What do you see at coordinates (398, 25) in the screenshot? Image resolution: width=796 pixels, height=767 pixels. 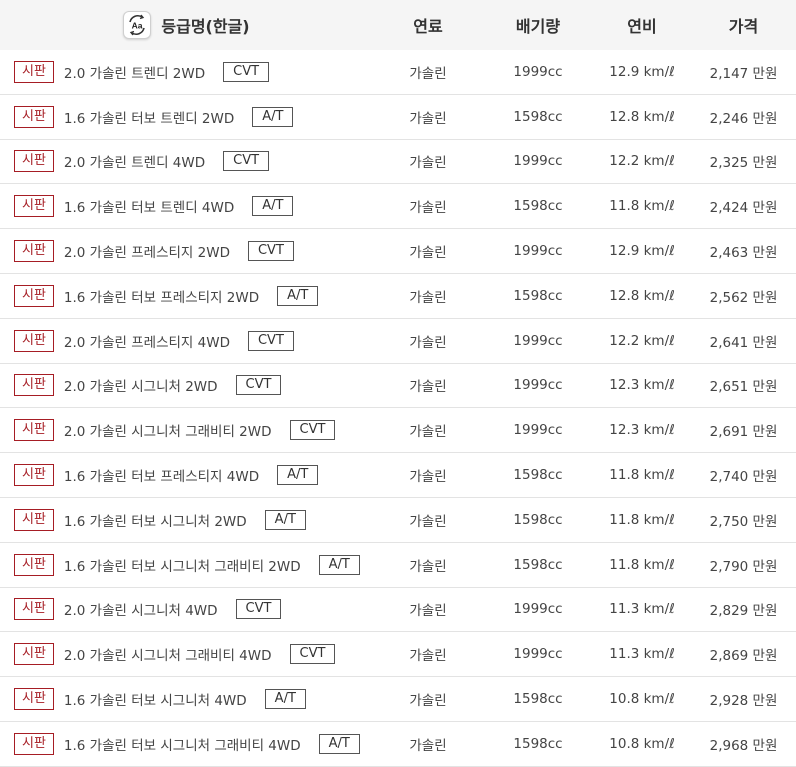 I see `table-header: Aa 등급명(한글) 연료 배기량 연비 가격` at bounding box center [398, 25].